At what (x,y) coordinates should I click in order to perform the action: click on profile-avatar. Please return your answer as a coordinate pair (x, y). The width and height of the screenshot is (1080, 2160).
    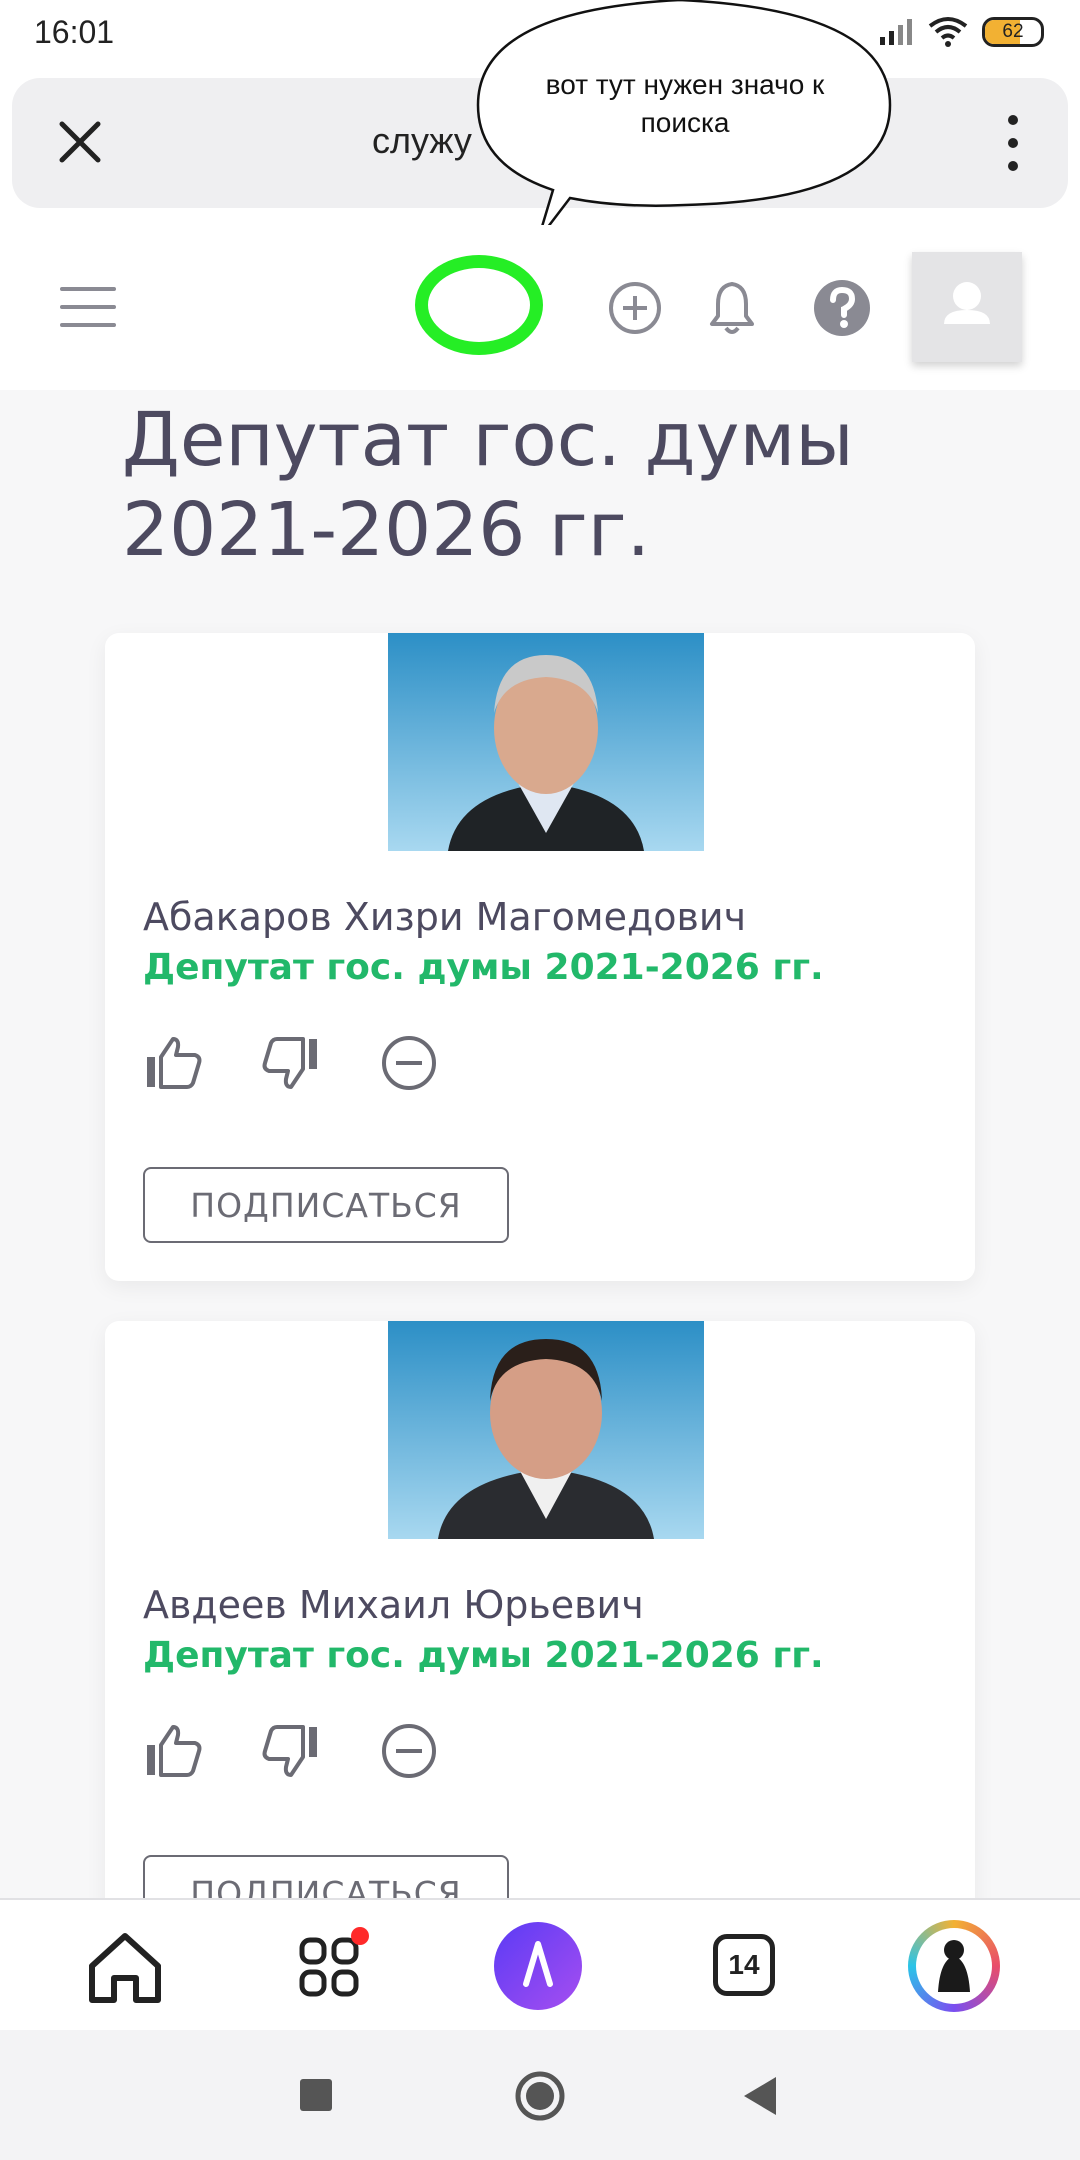
    Looking at the image, I should click on (954, 1966).